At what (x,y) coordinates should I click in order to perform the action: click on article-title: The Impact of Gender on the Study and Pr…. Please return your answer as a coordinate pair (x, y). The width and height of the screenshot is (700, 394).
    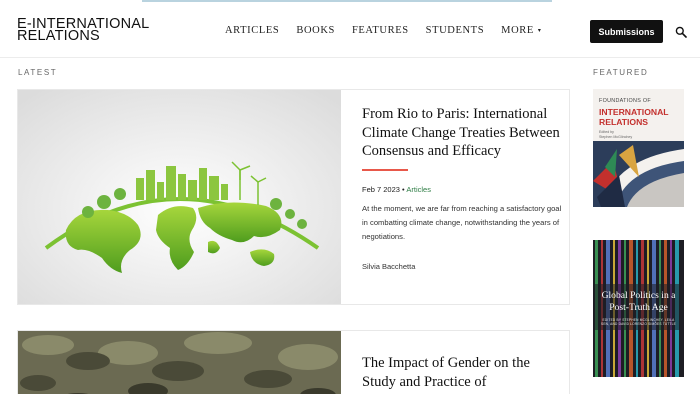
    Looking at the image, I should click on (462, 372).